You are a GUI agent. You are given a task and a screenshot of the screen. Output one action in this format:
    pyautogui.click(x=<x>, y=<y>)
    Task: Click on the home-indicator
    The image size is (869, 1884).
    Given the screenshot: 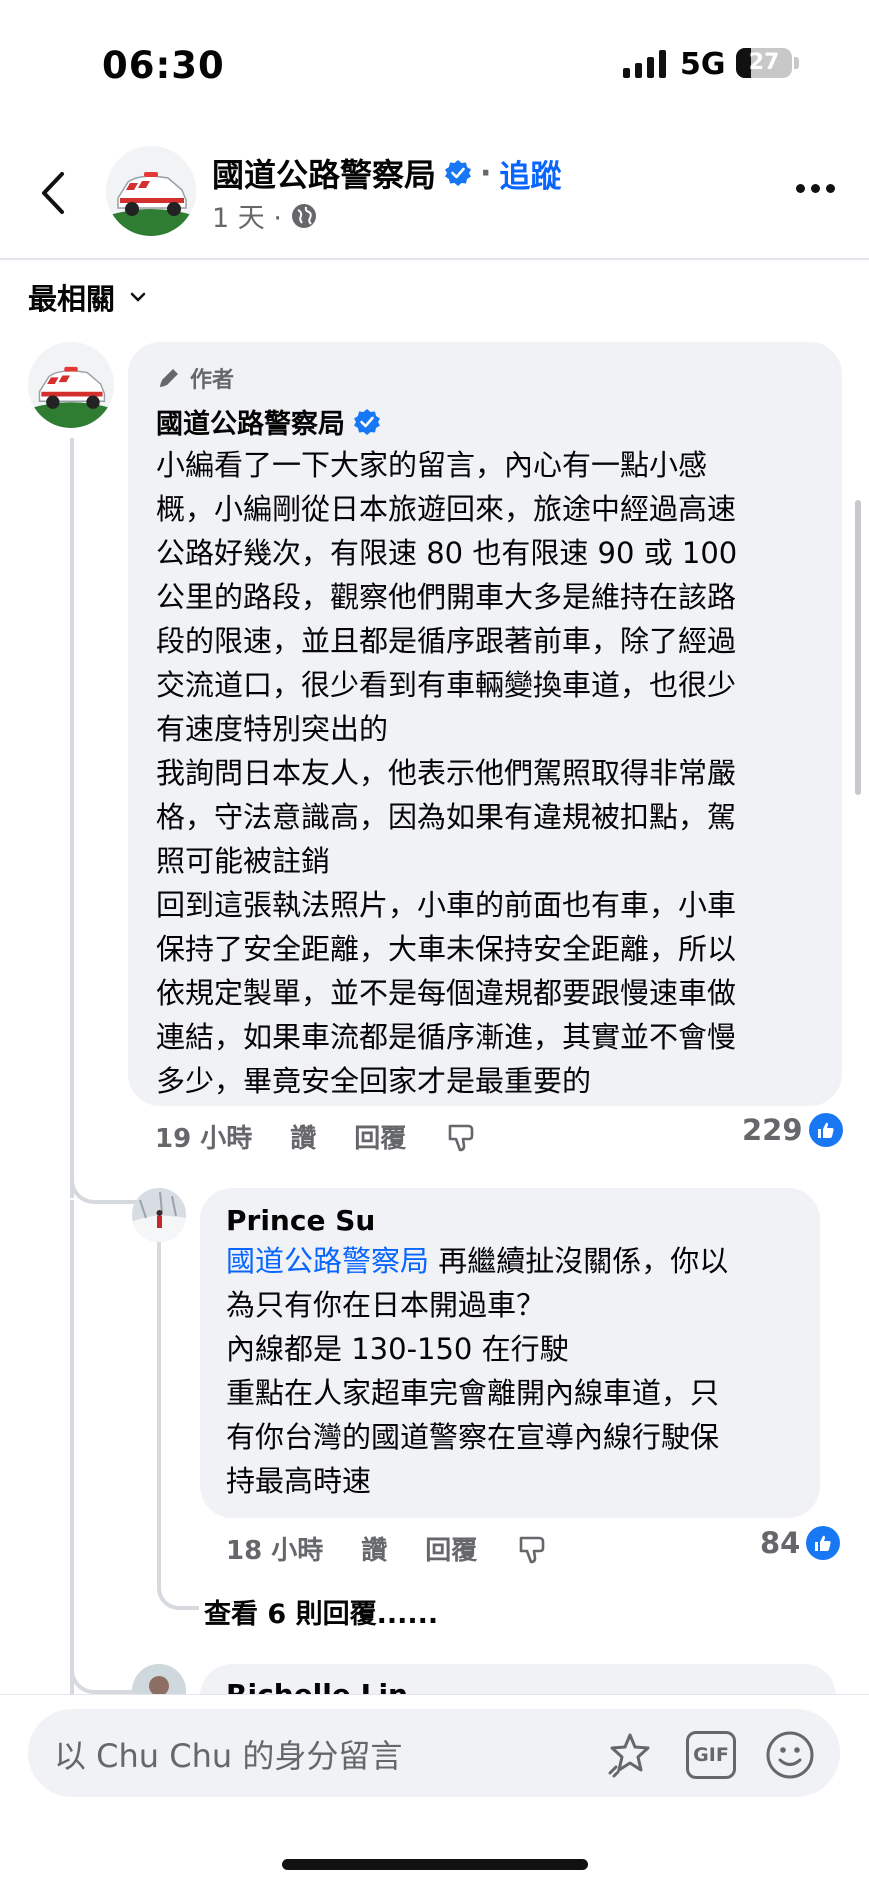 What is the action you would take?
    pyautogui.click(x=435, y=1864)
    